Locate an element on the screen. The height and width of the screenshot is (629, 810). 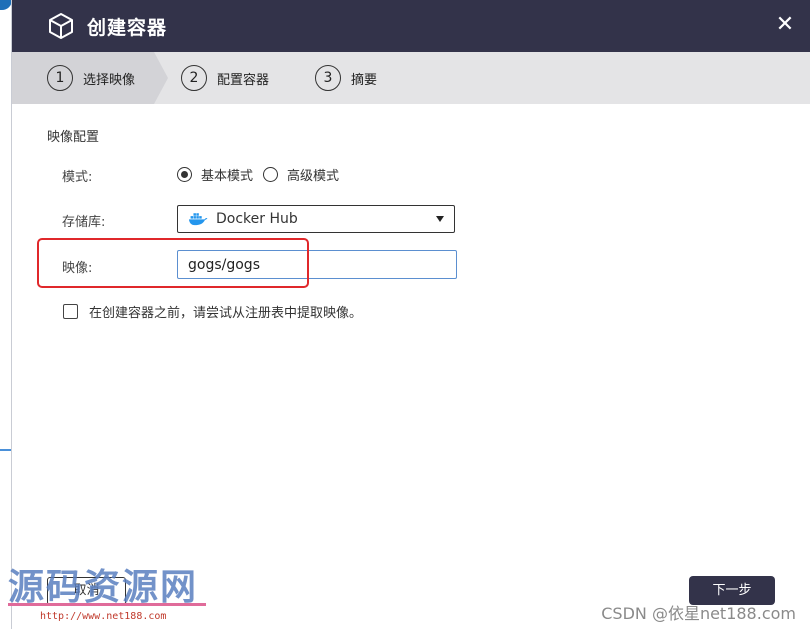
wizard-steps: 1 选择映像 2 配置容器 3 摘要 is located at coordinates (411, 78).